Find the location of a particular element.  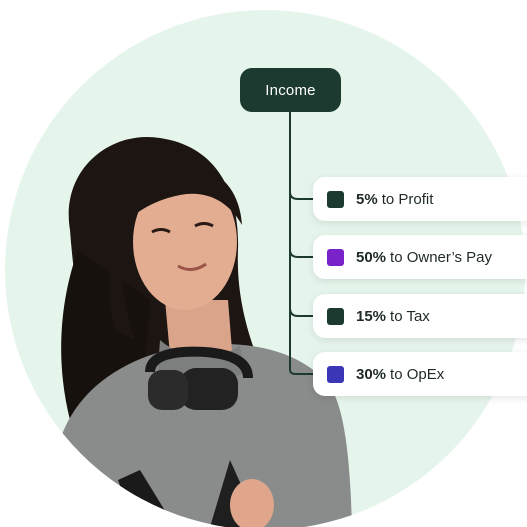

allocation-card-opex: 30% to OpEx is located at coordinates (420, 374).